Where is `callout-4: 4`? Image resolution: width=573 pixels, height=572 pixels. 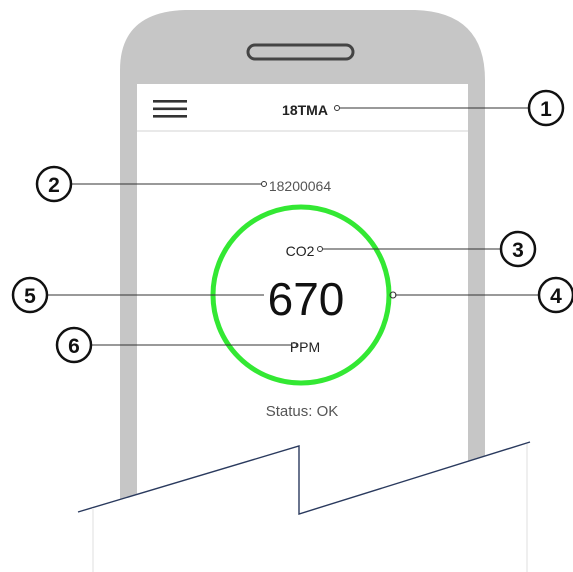 callout-4: 4 is located at coordinates (555, 295).